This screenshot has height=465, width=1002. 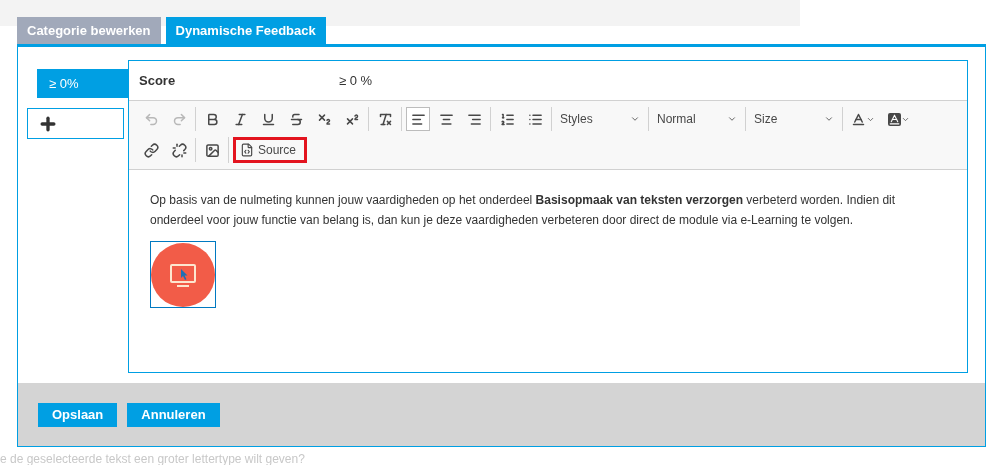 I want to click on format-dropdown: Normal, so click(x=697, y=119).